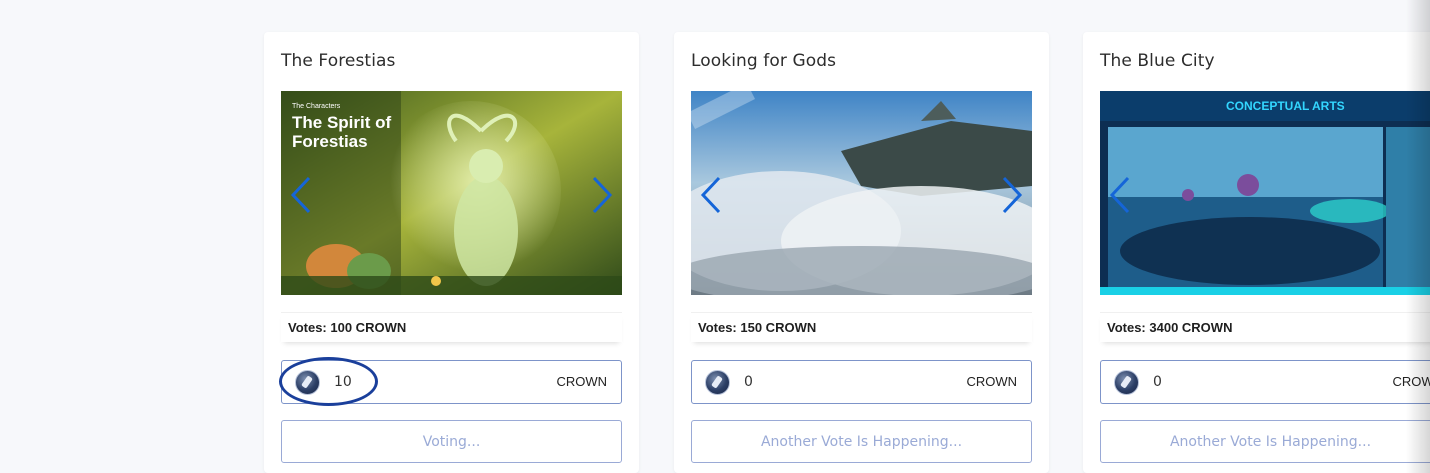 This screenshot has width=1430, height=473. What do you see at coordinates (347, 327) in the screenshot?
I see `votes-label: Votes: 100 CROWN` at bounding box center [347, 327].